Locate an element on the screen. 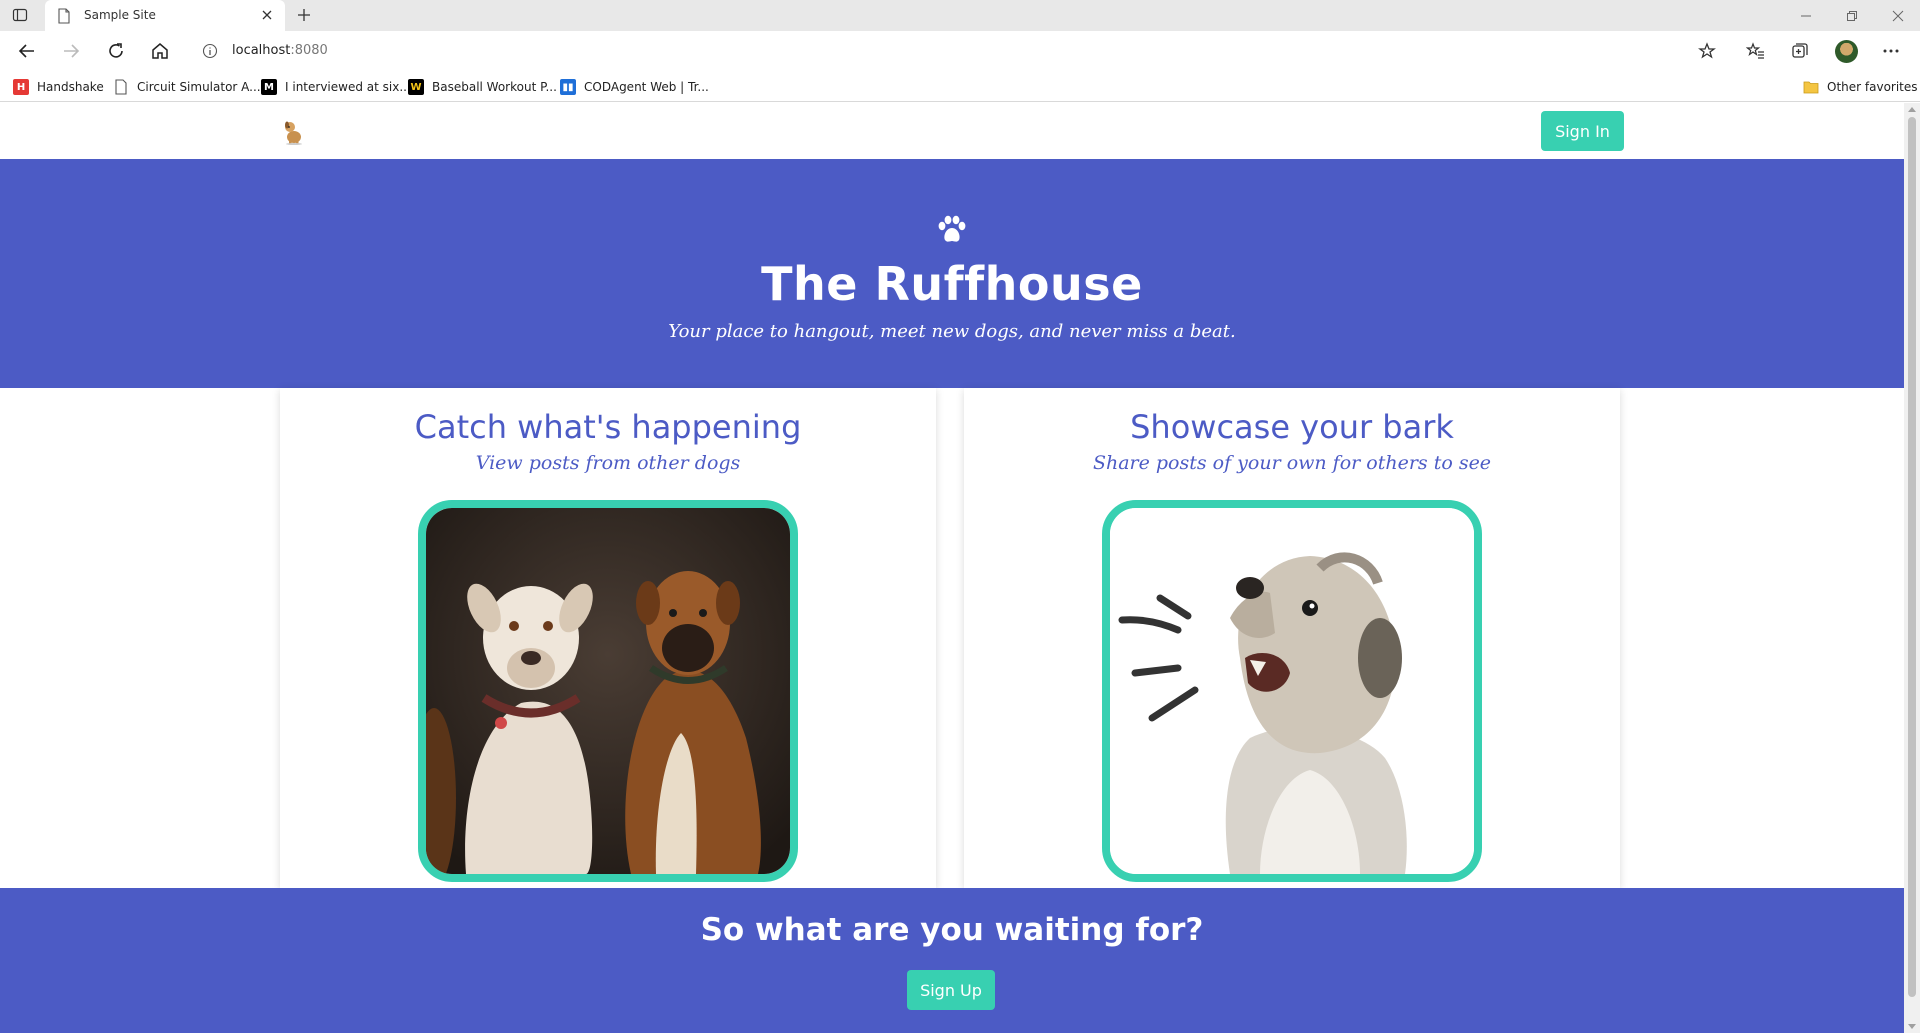 This screenshot has width=1920, height=1033. medium-icon: M is located at coordinates (269, 87).